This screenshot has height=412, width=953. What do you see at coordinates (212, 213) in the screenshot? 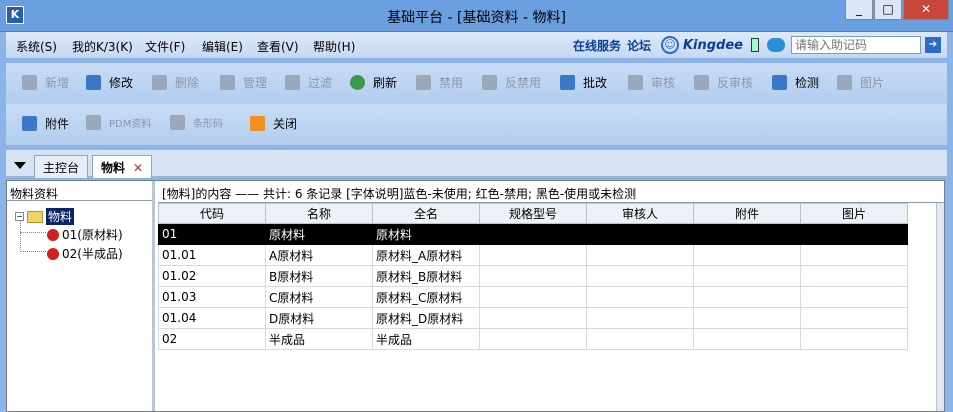
I see `col-header-code: 代码` at bounding box center [212, 213].